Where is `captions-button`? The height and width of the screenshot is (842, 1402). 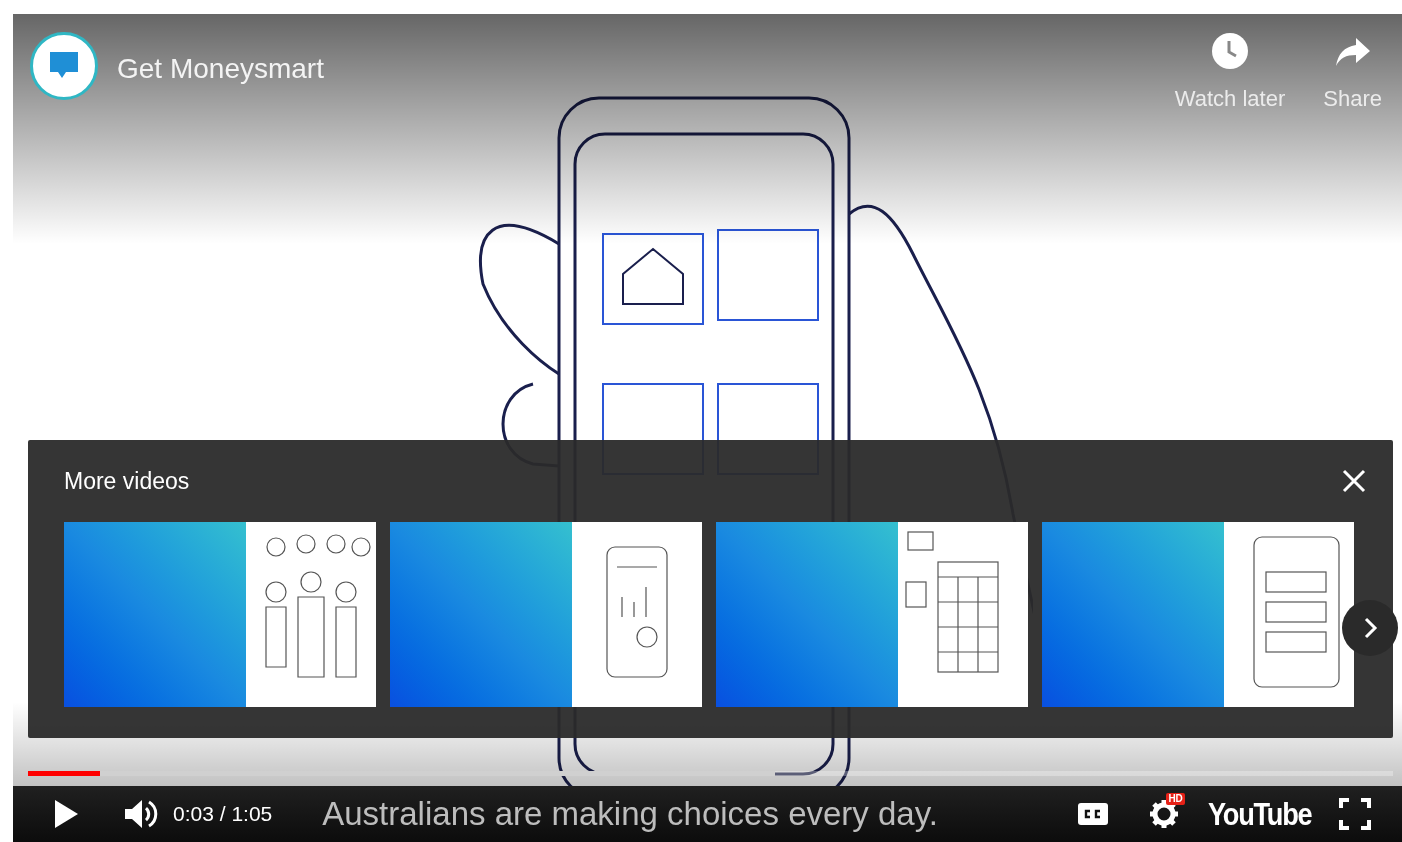
captions-button is located at coordinates (1093, 814).